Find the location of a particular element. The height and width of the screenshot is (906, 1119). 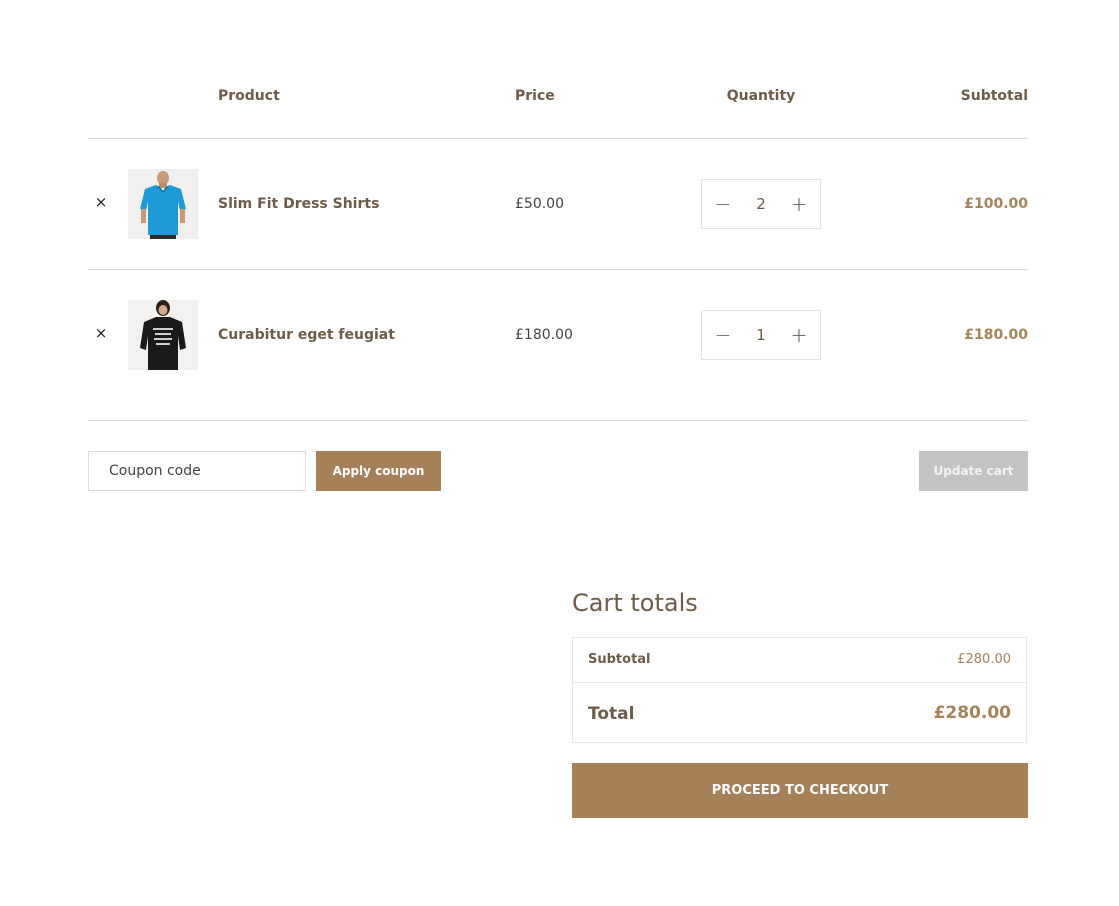

totals-total-row: Total £280.00 is located at coordinates (799, 713).